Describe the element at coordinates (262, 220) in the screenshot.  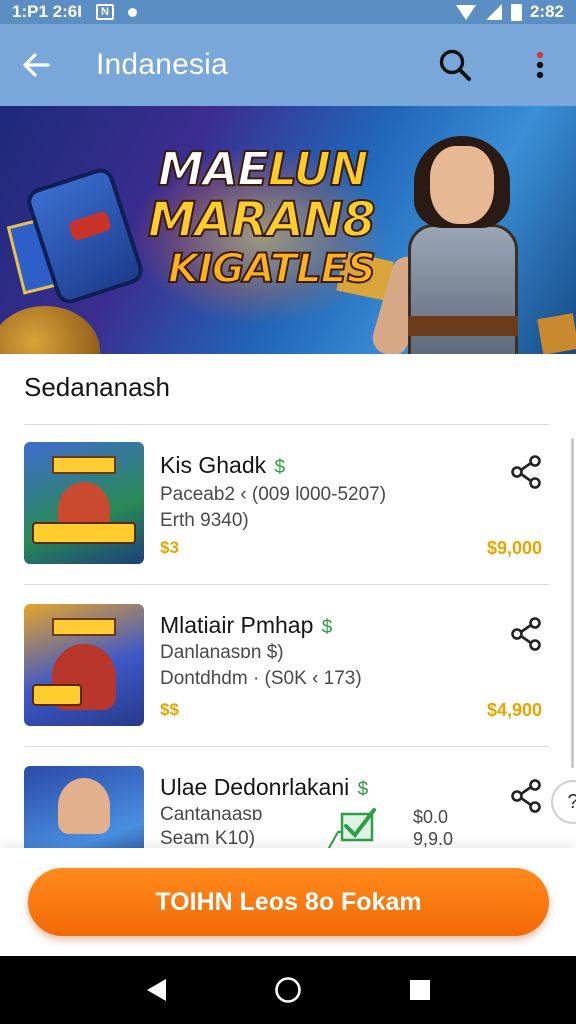
I see `banner-headline-2: MARAN8` at that location.